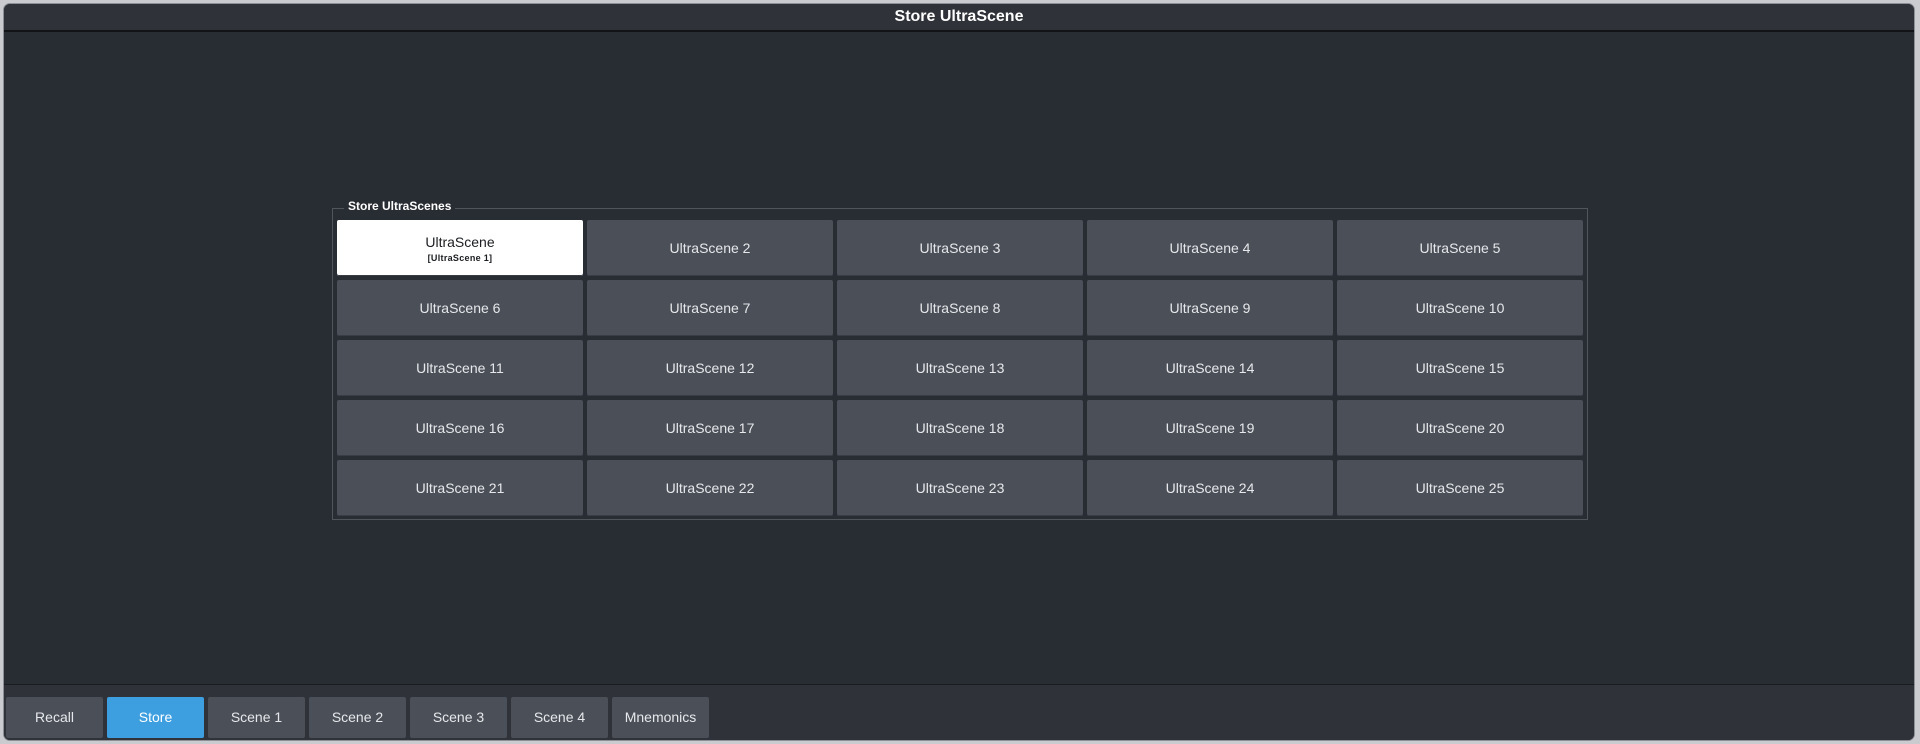  I want to click on tab-scene-3: Scene 3, so click(458, 717).